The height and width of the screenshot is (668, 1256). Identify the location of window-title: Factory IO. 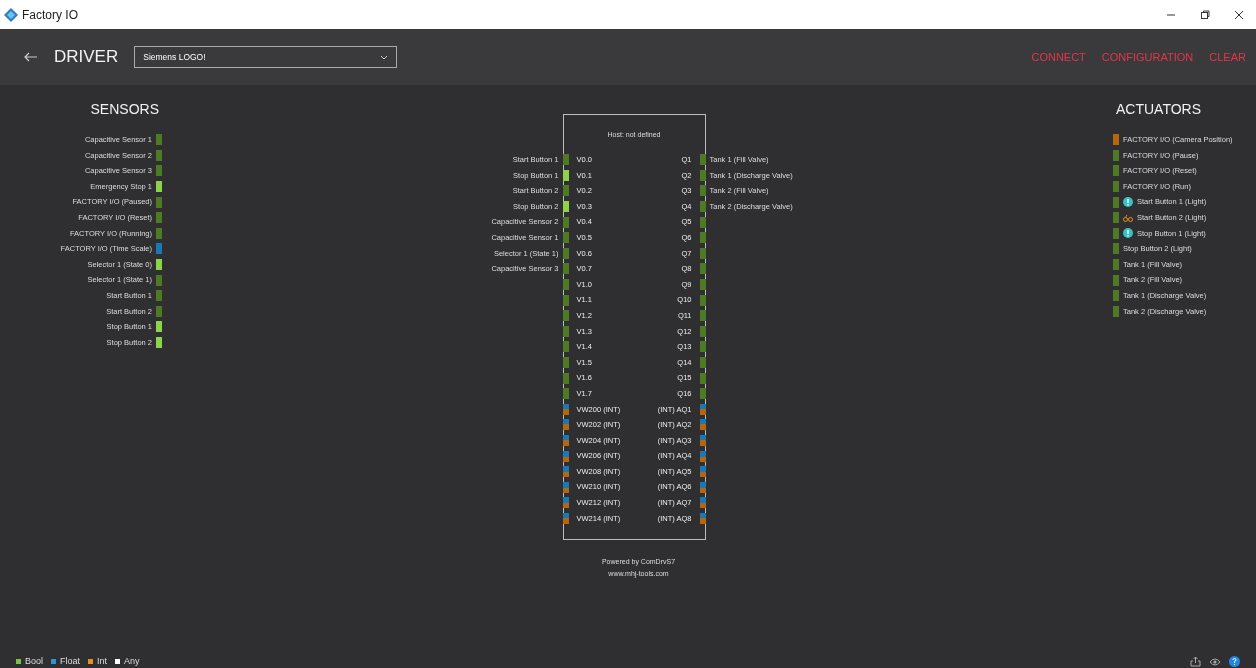
(50, 15).